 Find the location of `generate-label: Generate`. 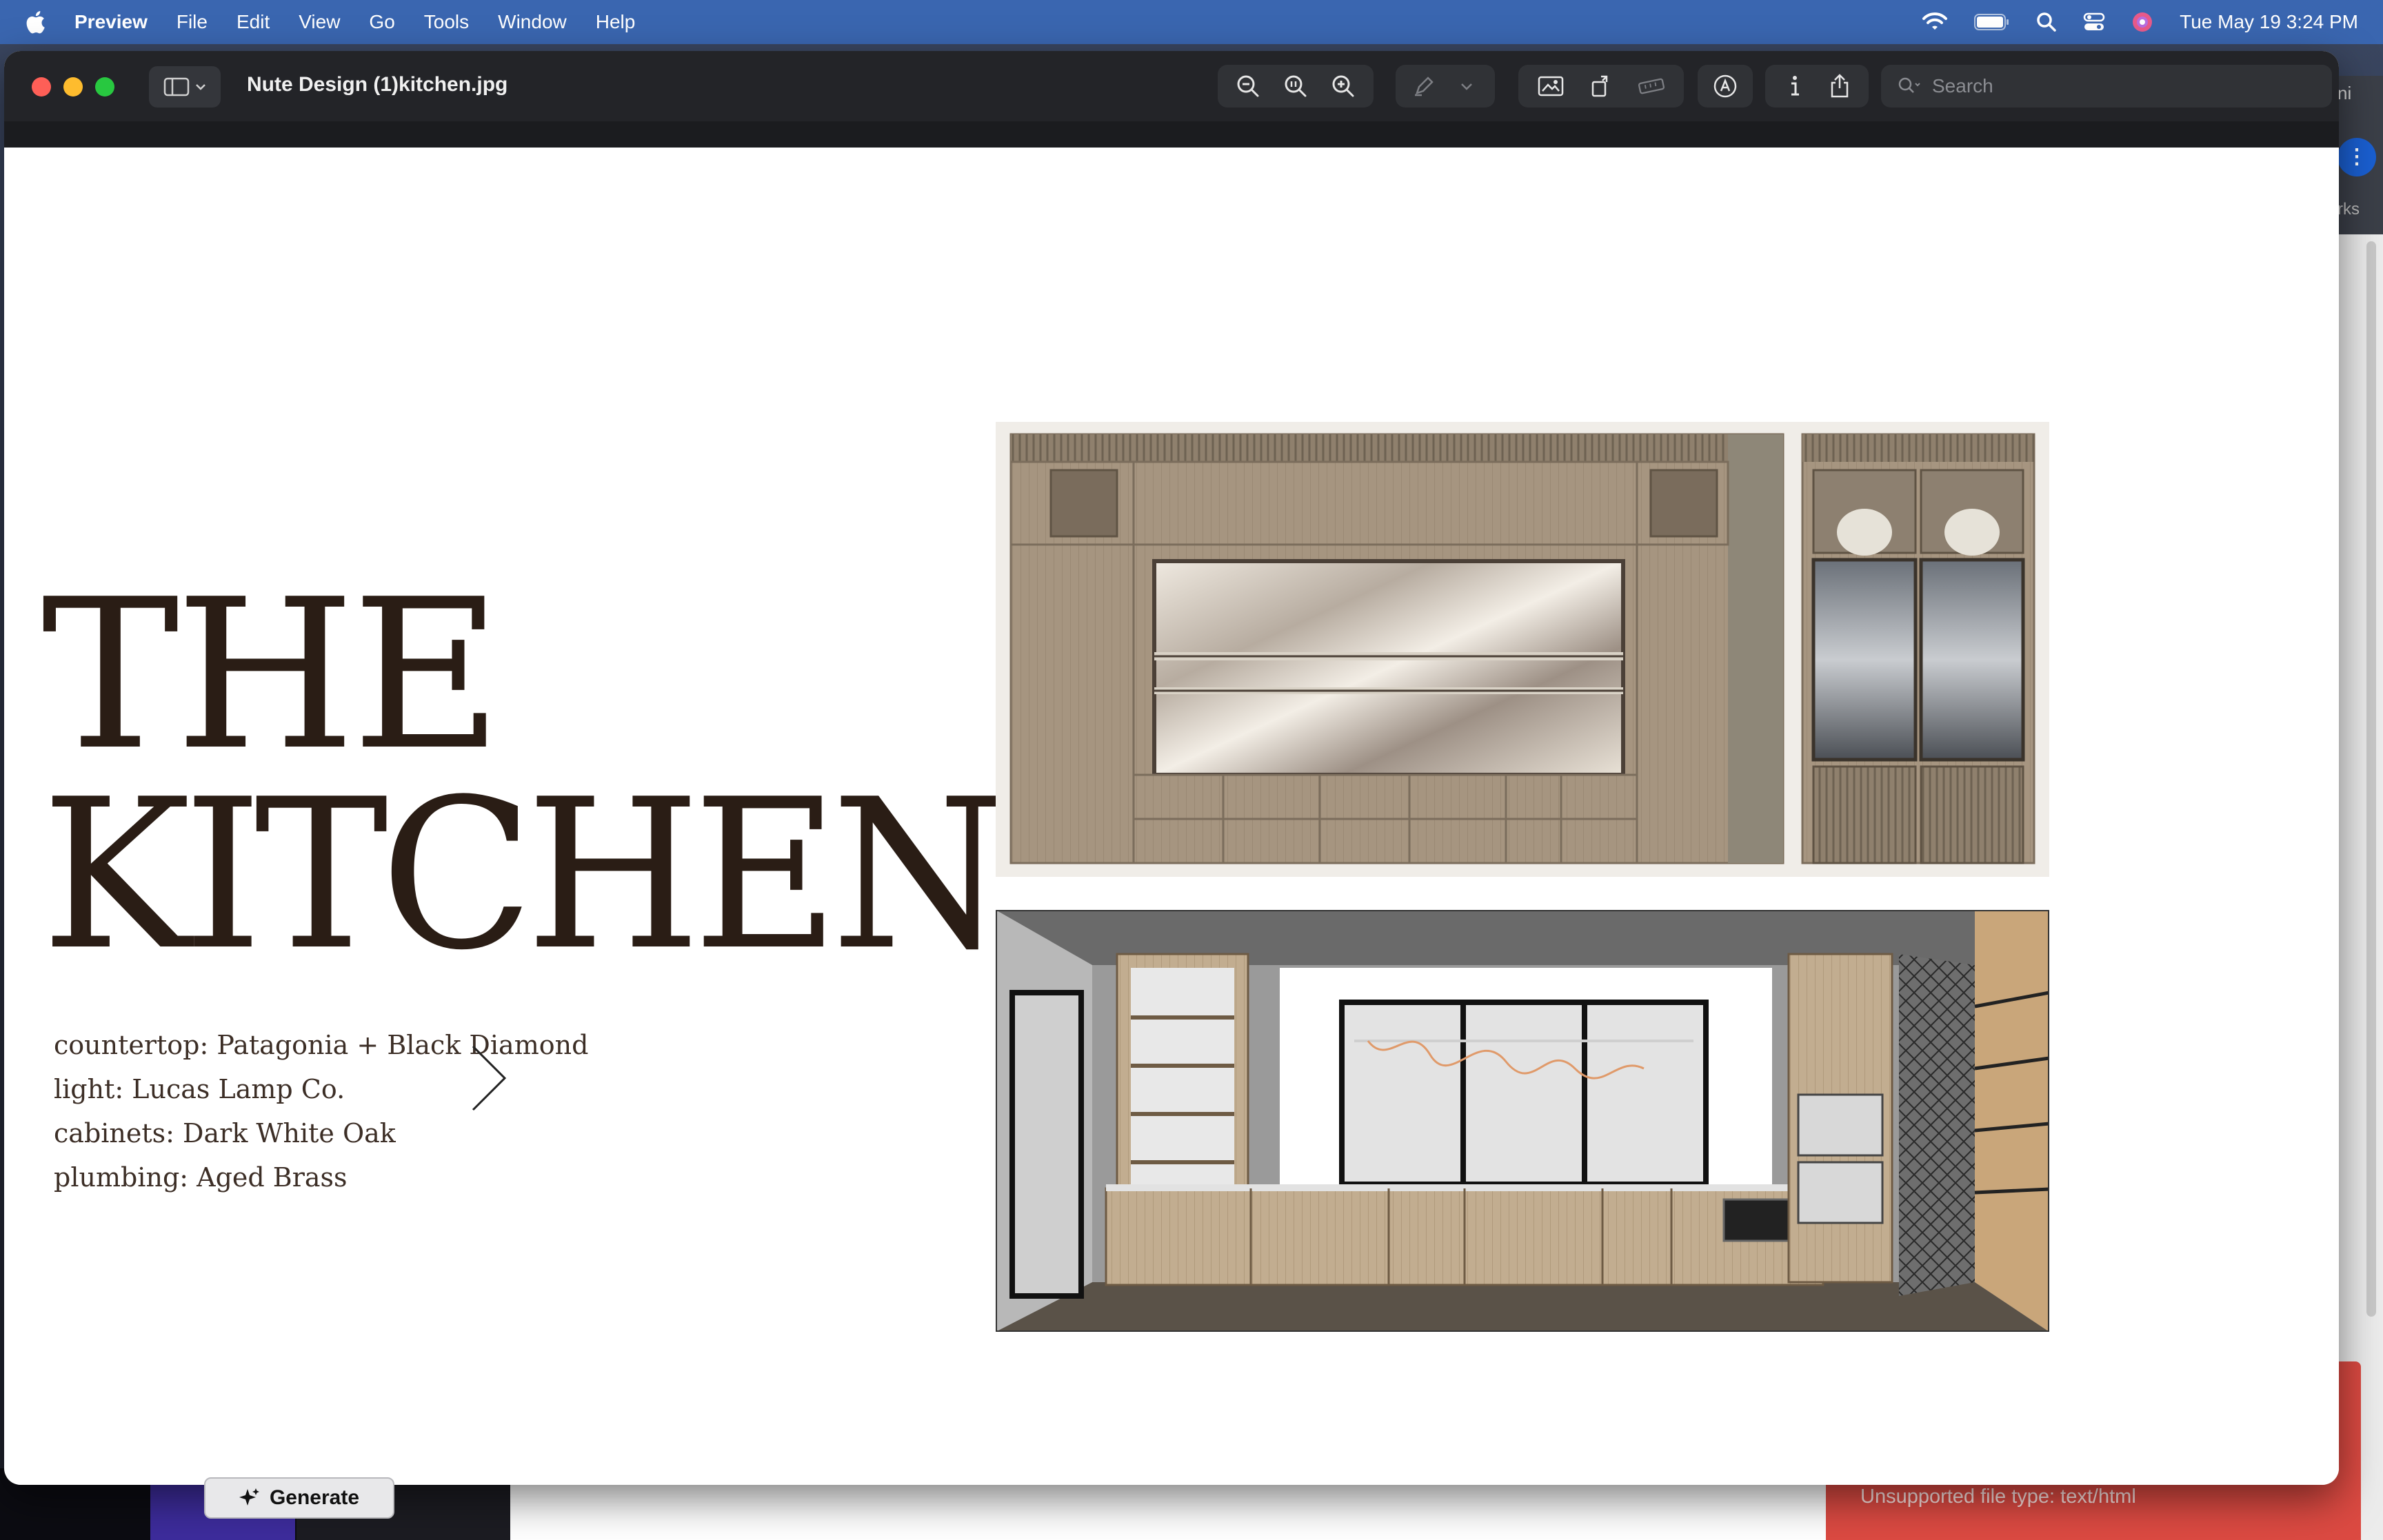

generate-label: Generate is located at coordinates (314, 1498).